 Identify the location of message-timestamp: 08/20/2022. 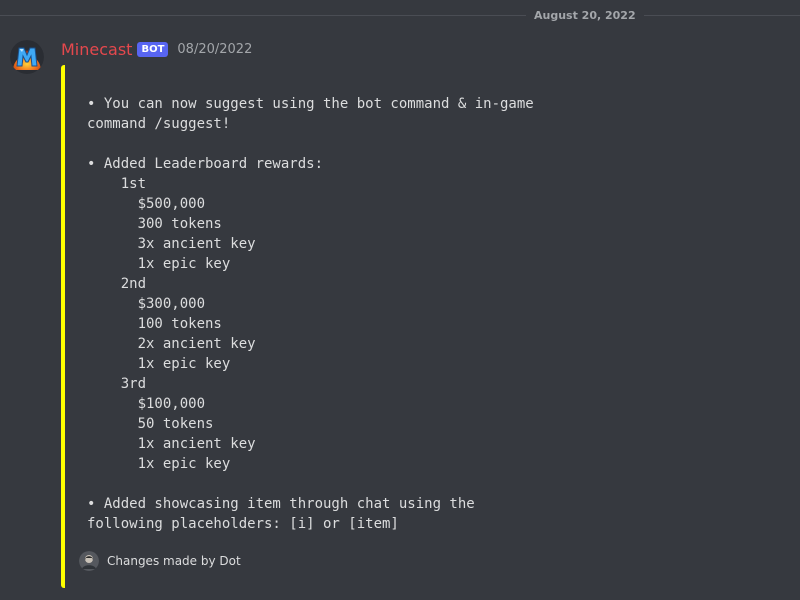
(215, 49).